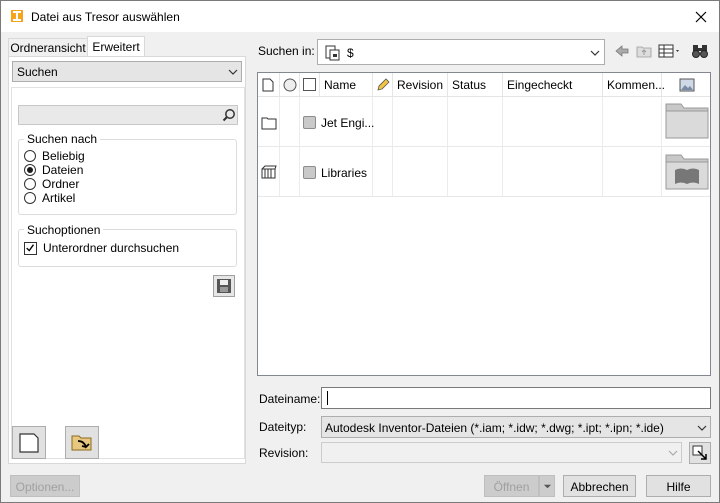 The width and height of the screenshot is (720, 503). Describe the element at coordinates (116, 46) in the screenshot. I see `tab-advanced: Erweitert` at that location.